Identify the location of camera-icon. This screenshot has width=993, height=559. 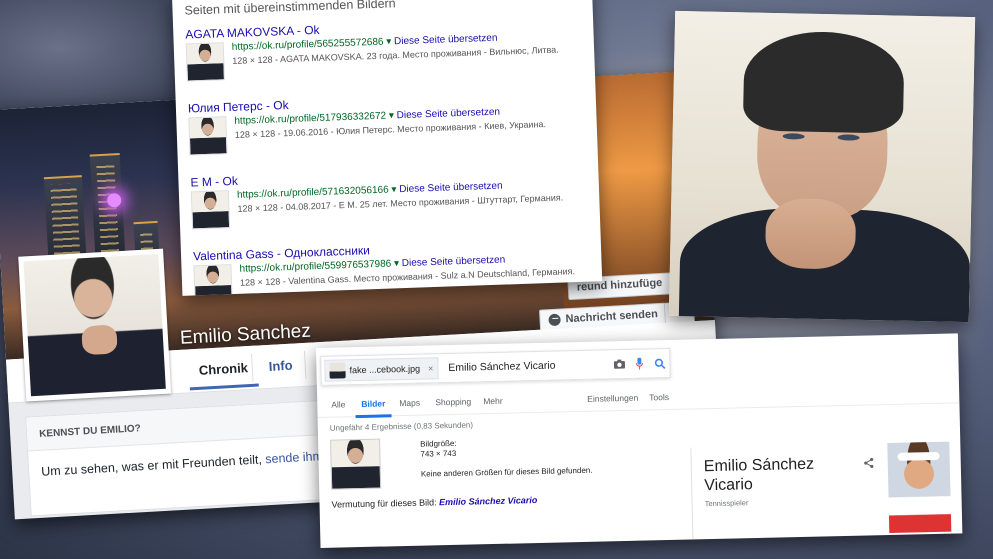
(619, 364).